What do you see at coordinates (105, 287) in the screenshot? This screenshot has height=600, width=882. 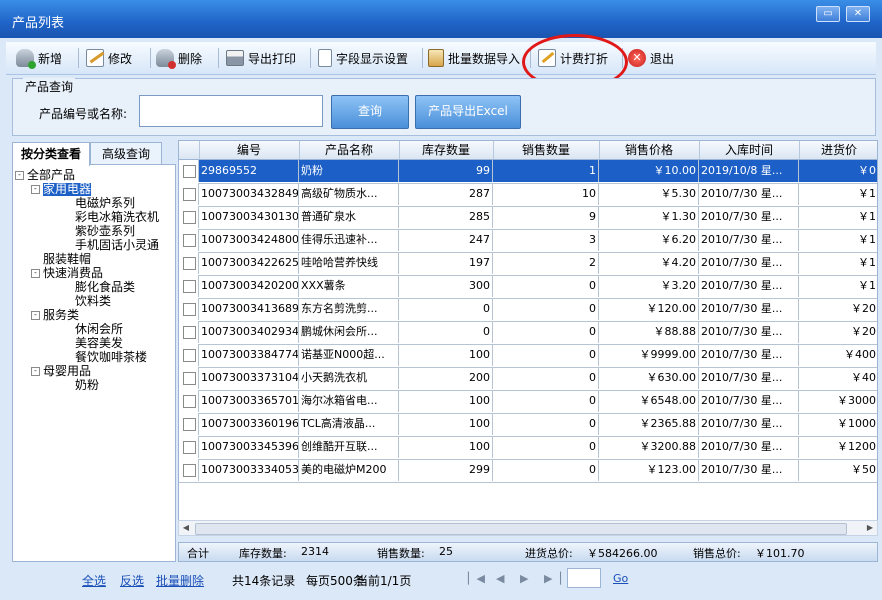 I see `tree-item: 膨化食品类` at bounding box center [105, 287].